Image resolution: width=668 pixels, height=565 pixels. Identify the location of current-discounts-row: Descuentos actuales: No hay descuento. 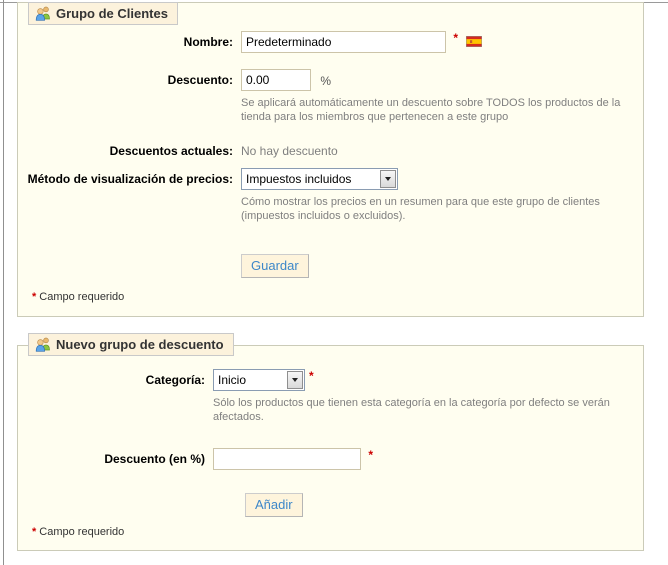
(330, 151).